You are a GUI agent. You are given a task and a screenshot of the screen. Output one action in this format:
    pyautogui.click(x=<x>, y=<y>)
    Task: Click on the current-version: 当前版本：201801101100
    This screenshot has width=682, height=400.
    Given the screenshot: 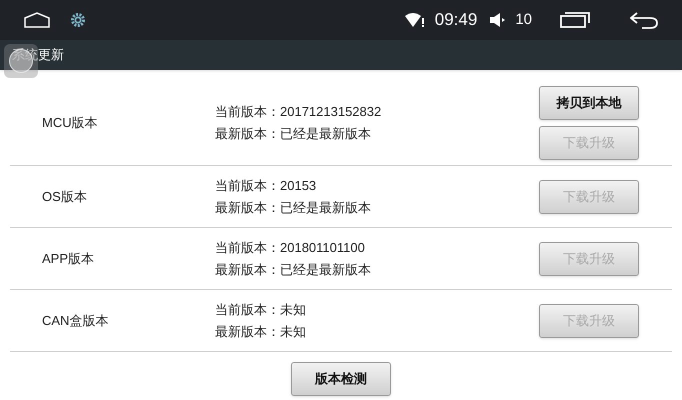 What is the action you would take?
    pyautogui.click(x=290, y=247)
    